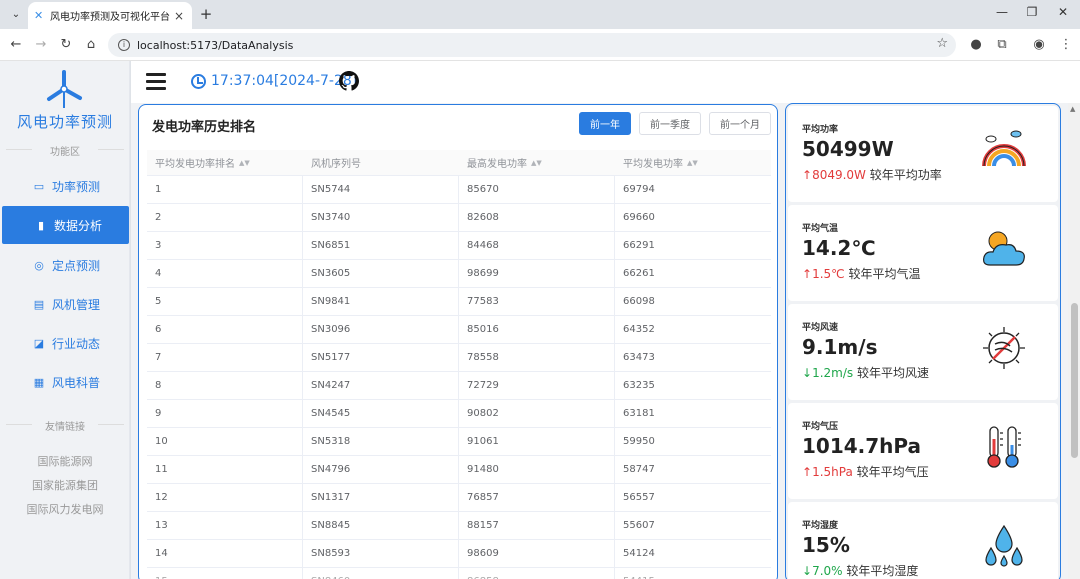 Image resolution: width=1080 pixels, height=579 pixels. Describe the element at coordinates (1004, 545) in the screenshot. I see `raindrops-icon` at that location.